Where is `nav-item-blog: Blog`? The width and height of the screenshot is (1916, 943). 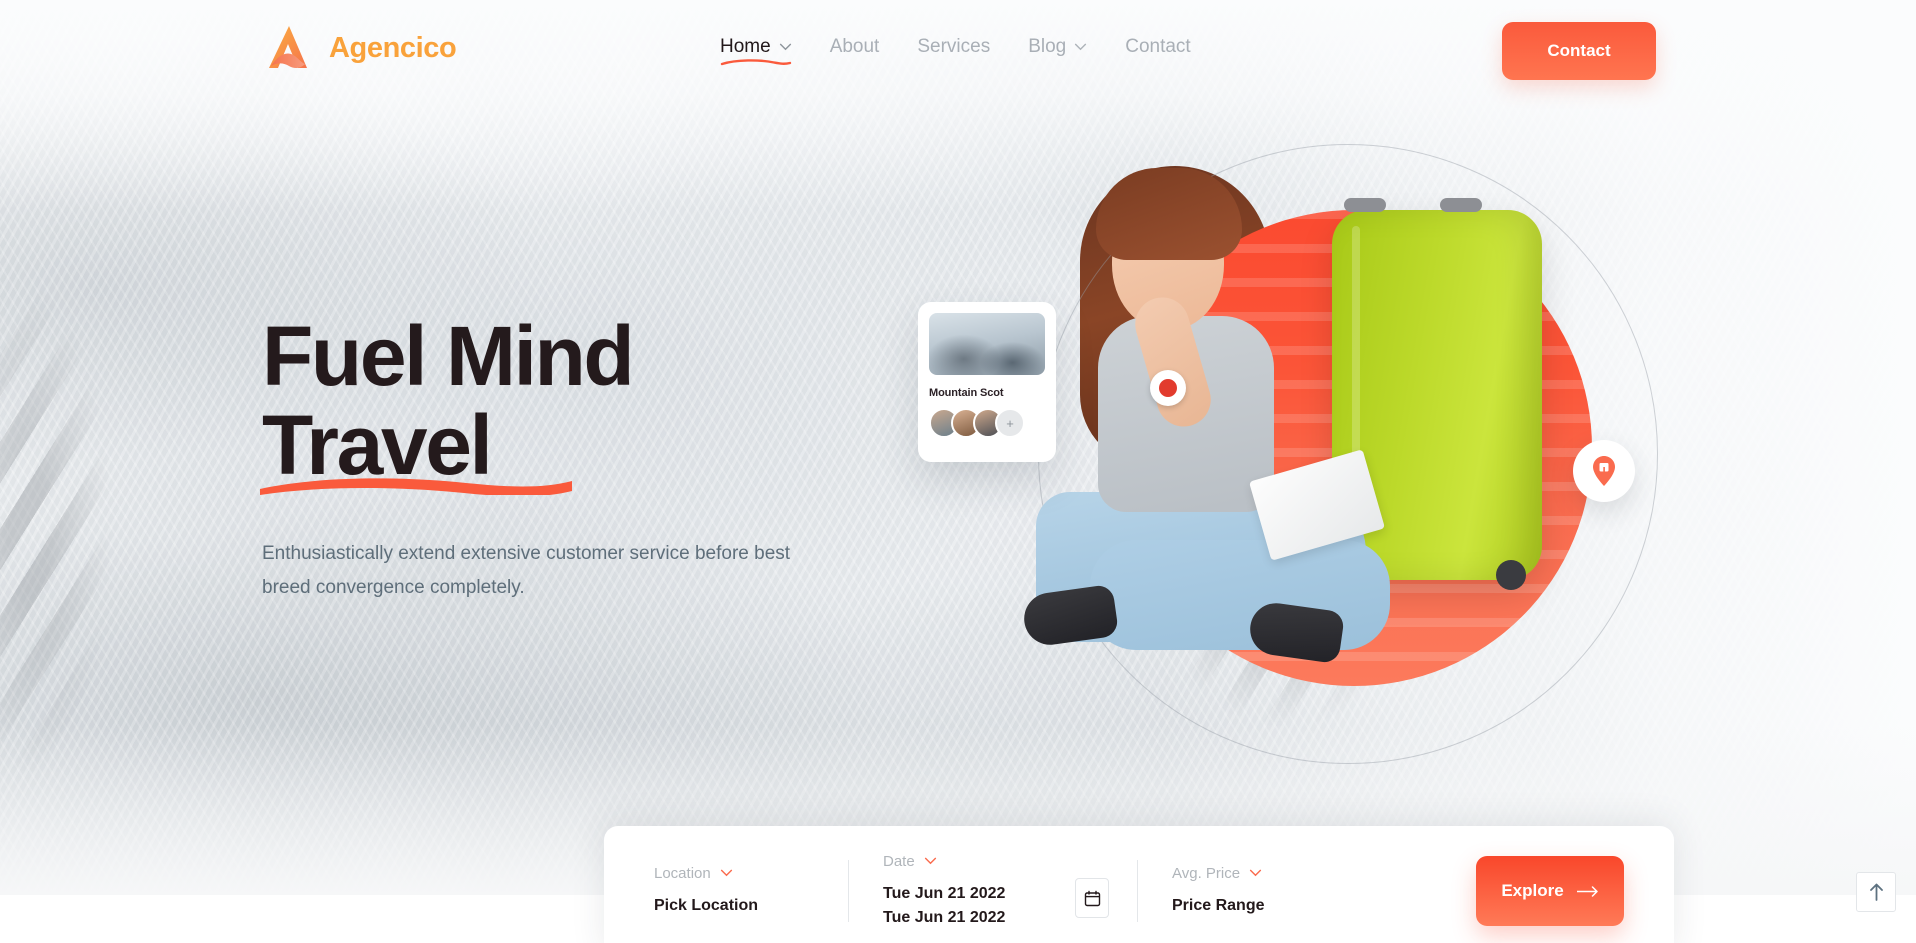
nav-item-blog: Blog is located at coordinates (1057, 49).